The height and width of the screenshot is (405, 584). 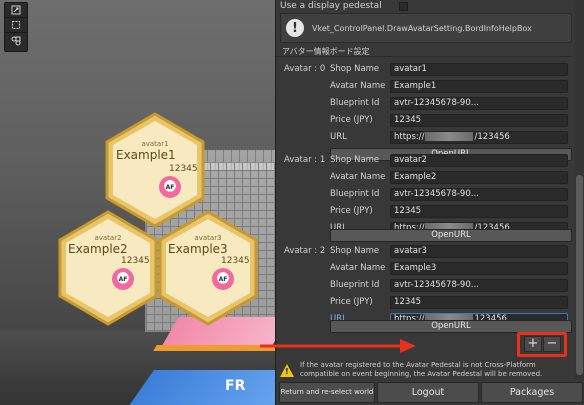 What do you see at coordinates (479, 86) in the screenshot?
I see `avatar-name-field: Example1` at bounding box center [479, 86].